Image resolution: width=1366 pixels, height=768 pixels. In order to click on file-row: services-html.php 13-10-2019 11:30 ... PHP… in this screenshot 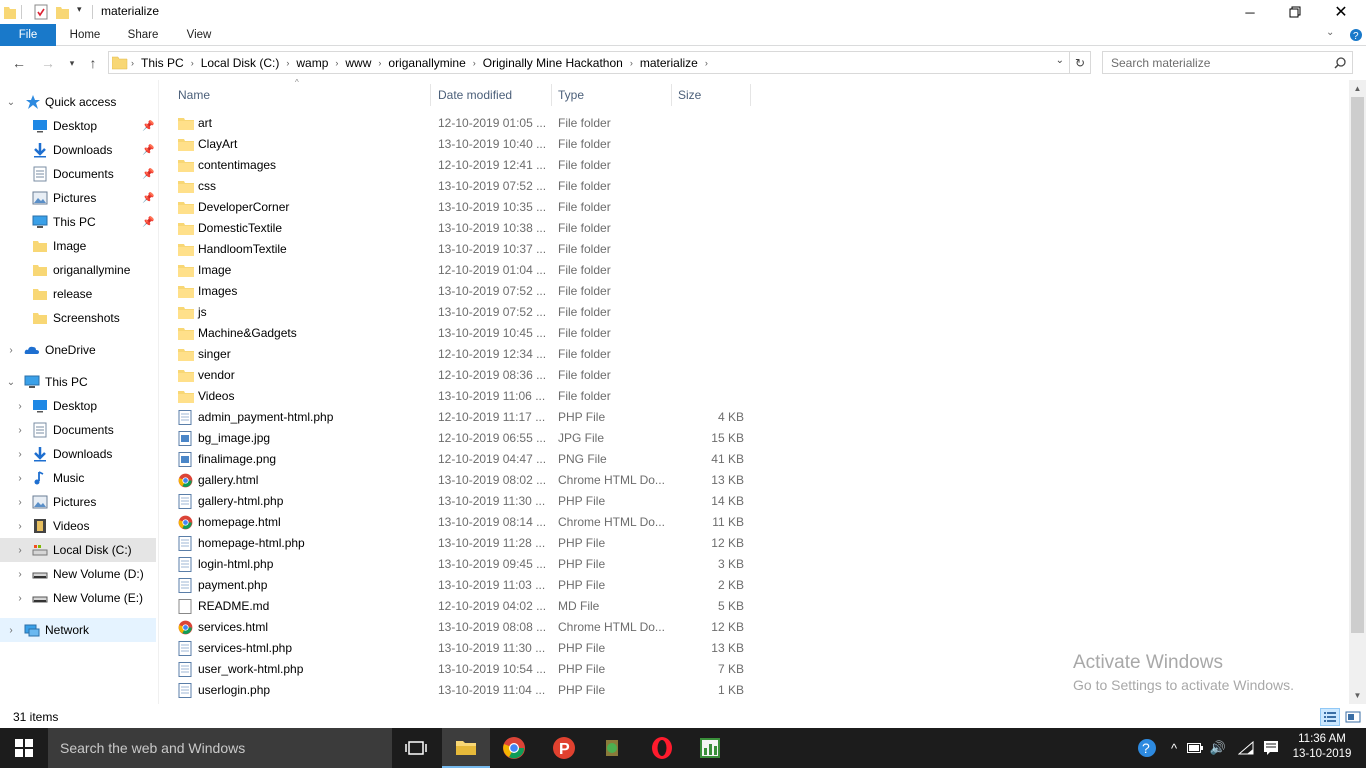, I will do `click(461, 648)`.